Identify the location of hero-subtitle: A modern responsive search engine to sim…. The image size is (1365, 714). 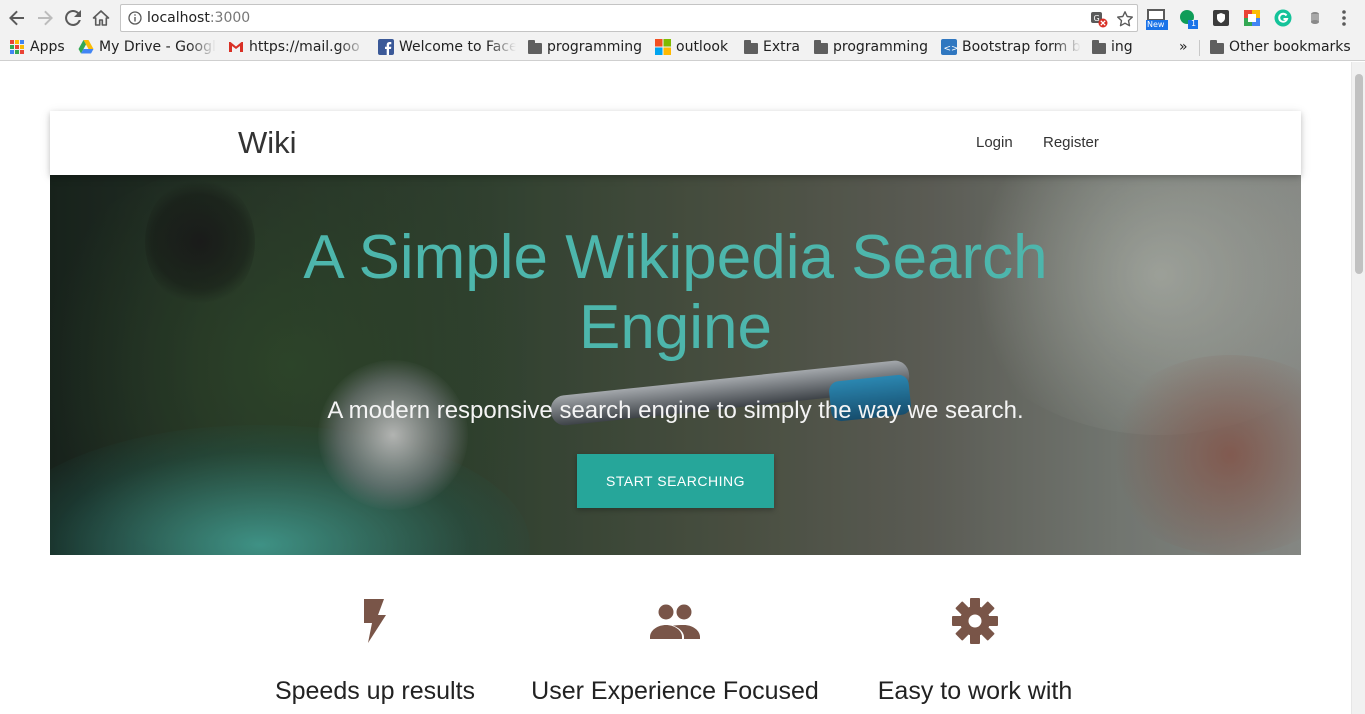
(675, 410).